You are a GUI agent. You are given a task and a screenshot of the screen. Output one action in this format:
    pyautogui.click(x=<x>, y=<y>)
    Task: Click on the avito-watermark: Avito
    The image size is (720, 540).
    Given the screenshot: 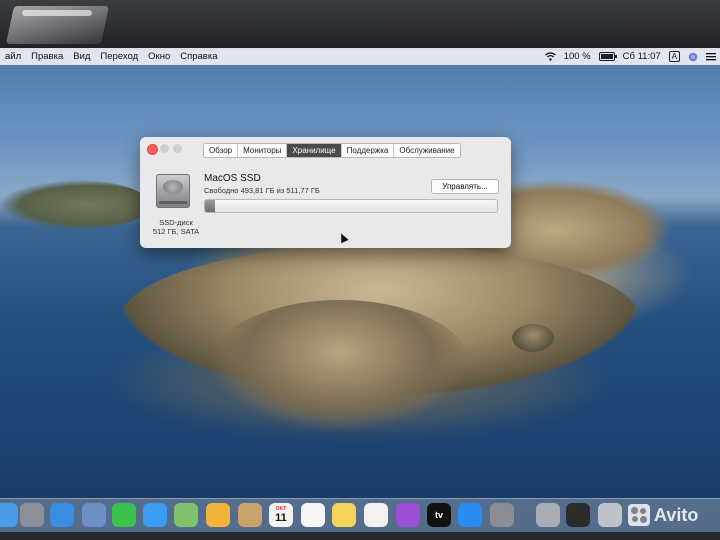 What is the action you would take?
    pyautogui.click(x=663, y=515)
    